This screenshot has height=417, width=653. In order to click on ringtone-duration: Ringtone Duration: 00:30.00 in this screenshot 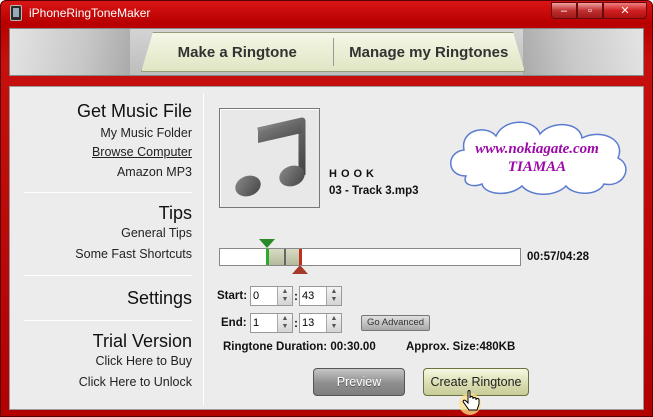, I will do `click(299, 347)`.